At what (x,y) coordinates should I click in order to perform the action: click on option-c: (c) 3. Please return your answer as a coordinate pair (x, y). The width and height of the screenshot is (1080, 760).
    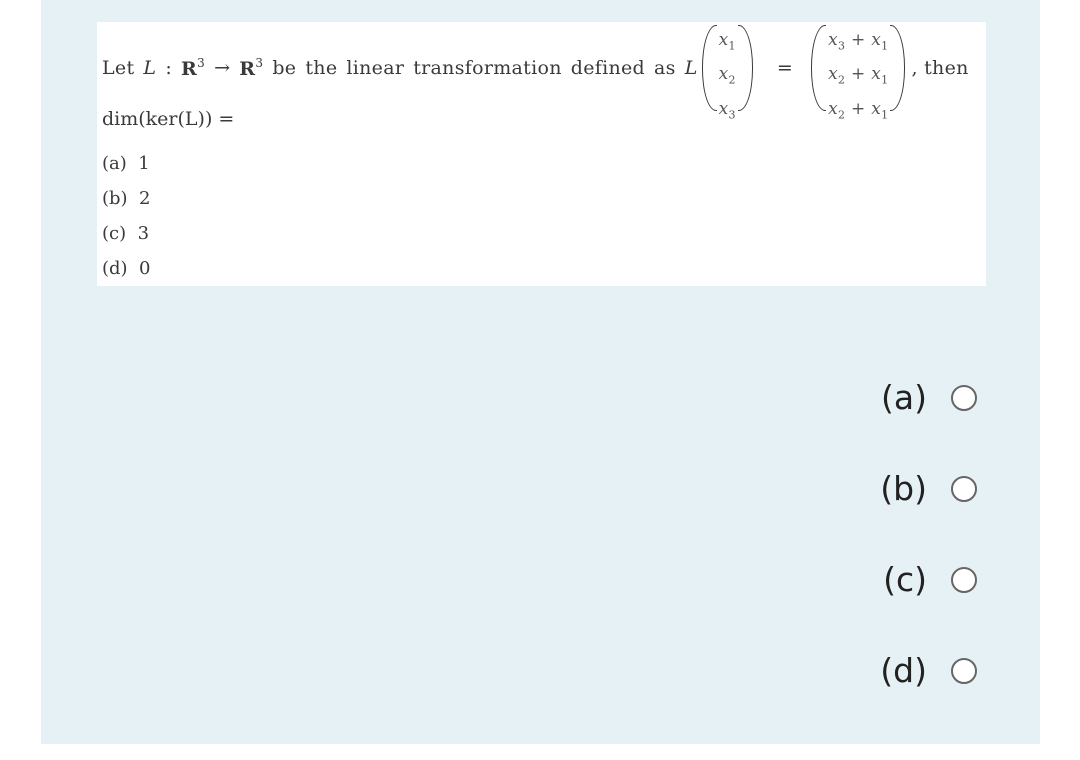
    Looking at the image, I should click on (126, 239).